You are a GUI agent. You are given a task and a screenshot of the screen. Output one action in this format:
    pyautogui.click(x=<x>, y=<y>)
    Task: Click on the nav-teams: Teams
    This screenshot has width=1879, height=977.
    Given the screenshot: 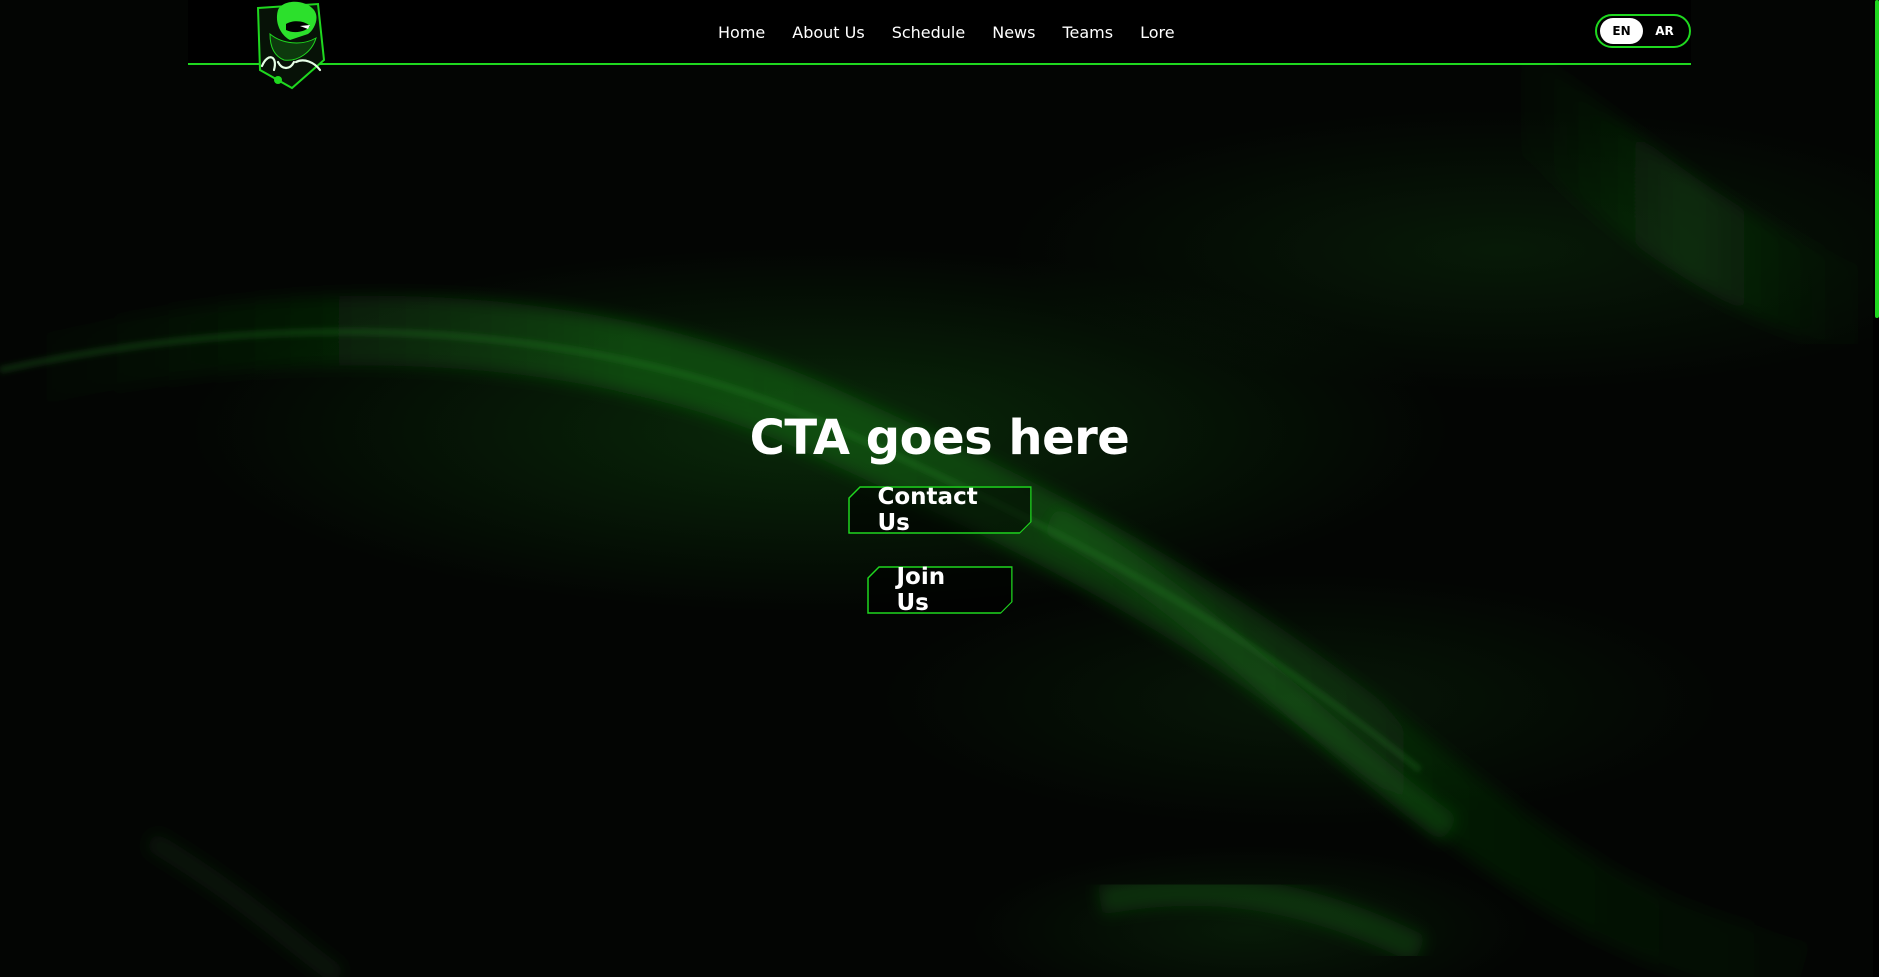 What is the action you would take?
    pyautogui.click(x=1087, y=32)
    